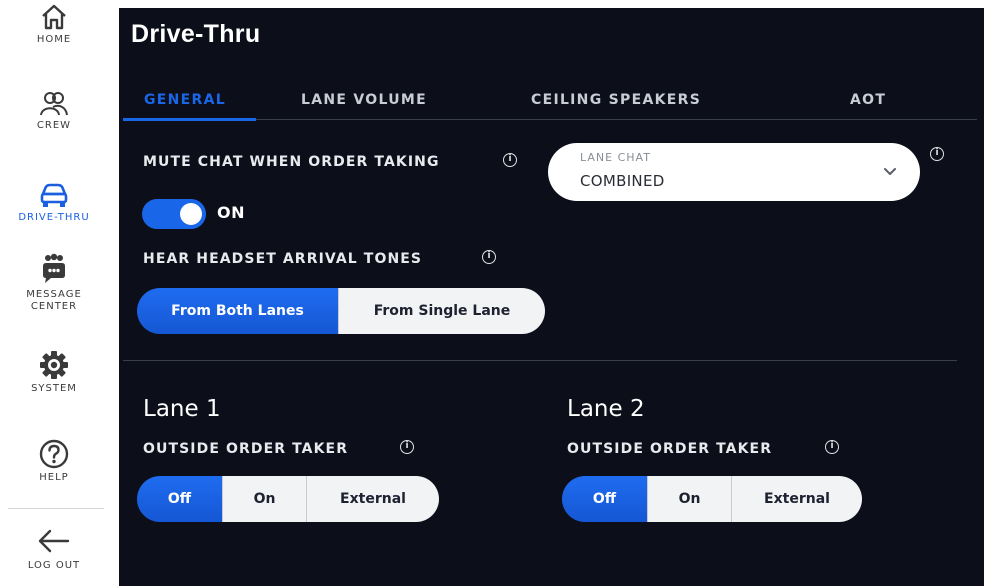 This screenshot has height=586, width=984. I want to click on nav-message-center-label-1: MESSAGE, so click(54, 294).